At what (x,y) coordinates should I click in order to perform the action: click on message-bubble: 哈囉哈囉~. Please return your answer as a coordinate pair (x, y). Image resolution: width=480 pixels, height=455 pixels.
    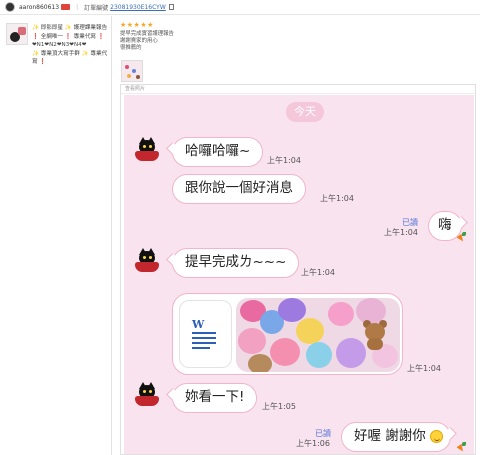
    Looking at the image, I should click on (218, 152).